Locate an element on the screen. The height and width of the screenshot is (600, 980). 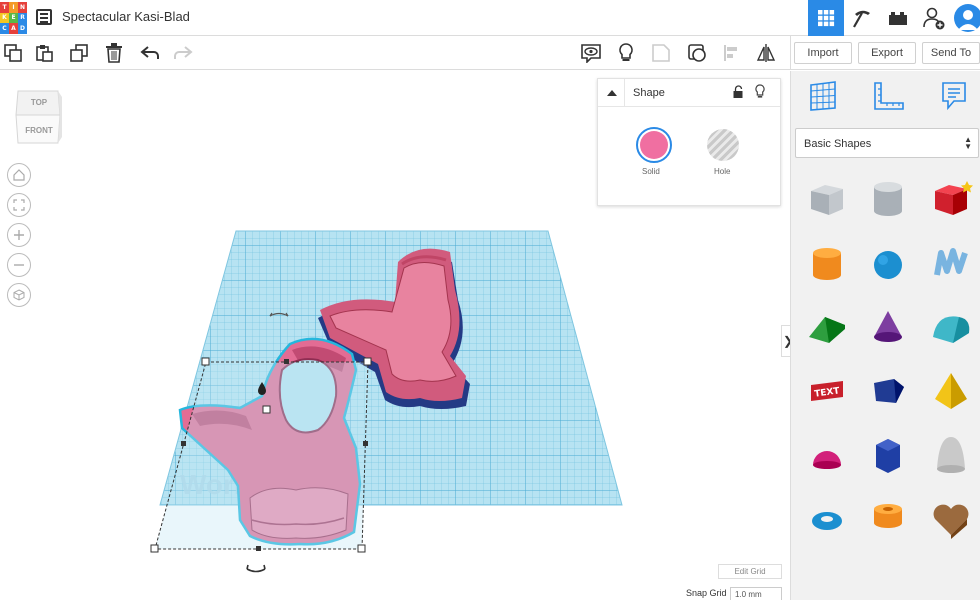
undo-button is located at coordinates (150, 53).